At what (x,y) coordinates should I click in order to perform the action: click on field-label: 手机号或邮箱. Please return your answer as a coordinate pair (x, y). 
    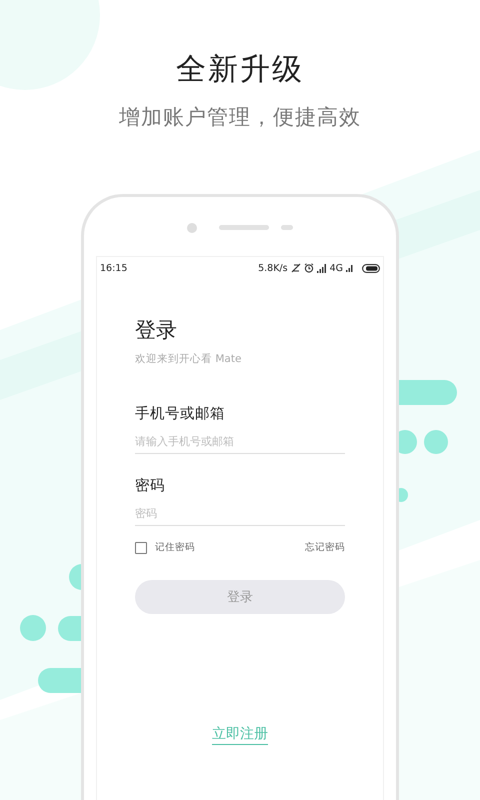
    Looking at the image, I should click on (180, 413).